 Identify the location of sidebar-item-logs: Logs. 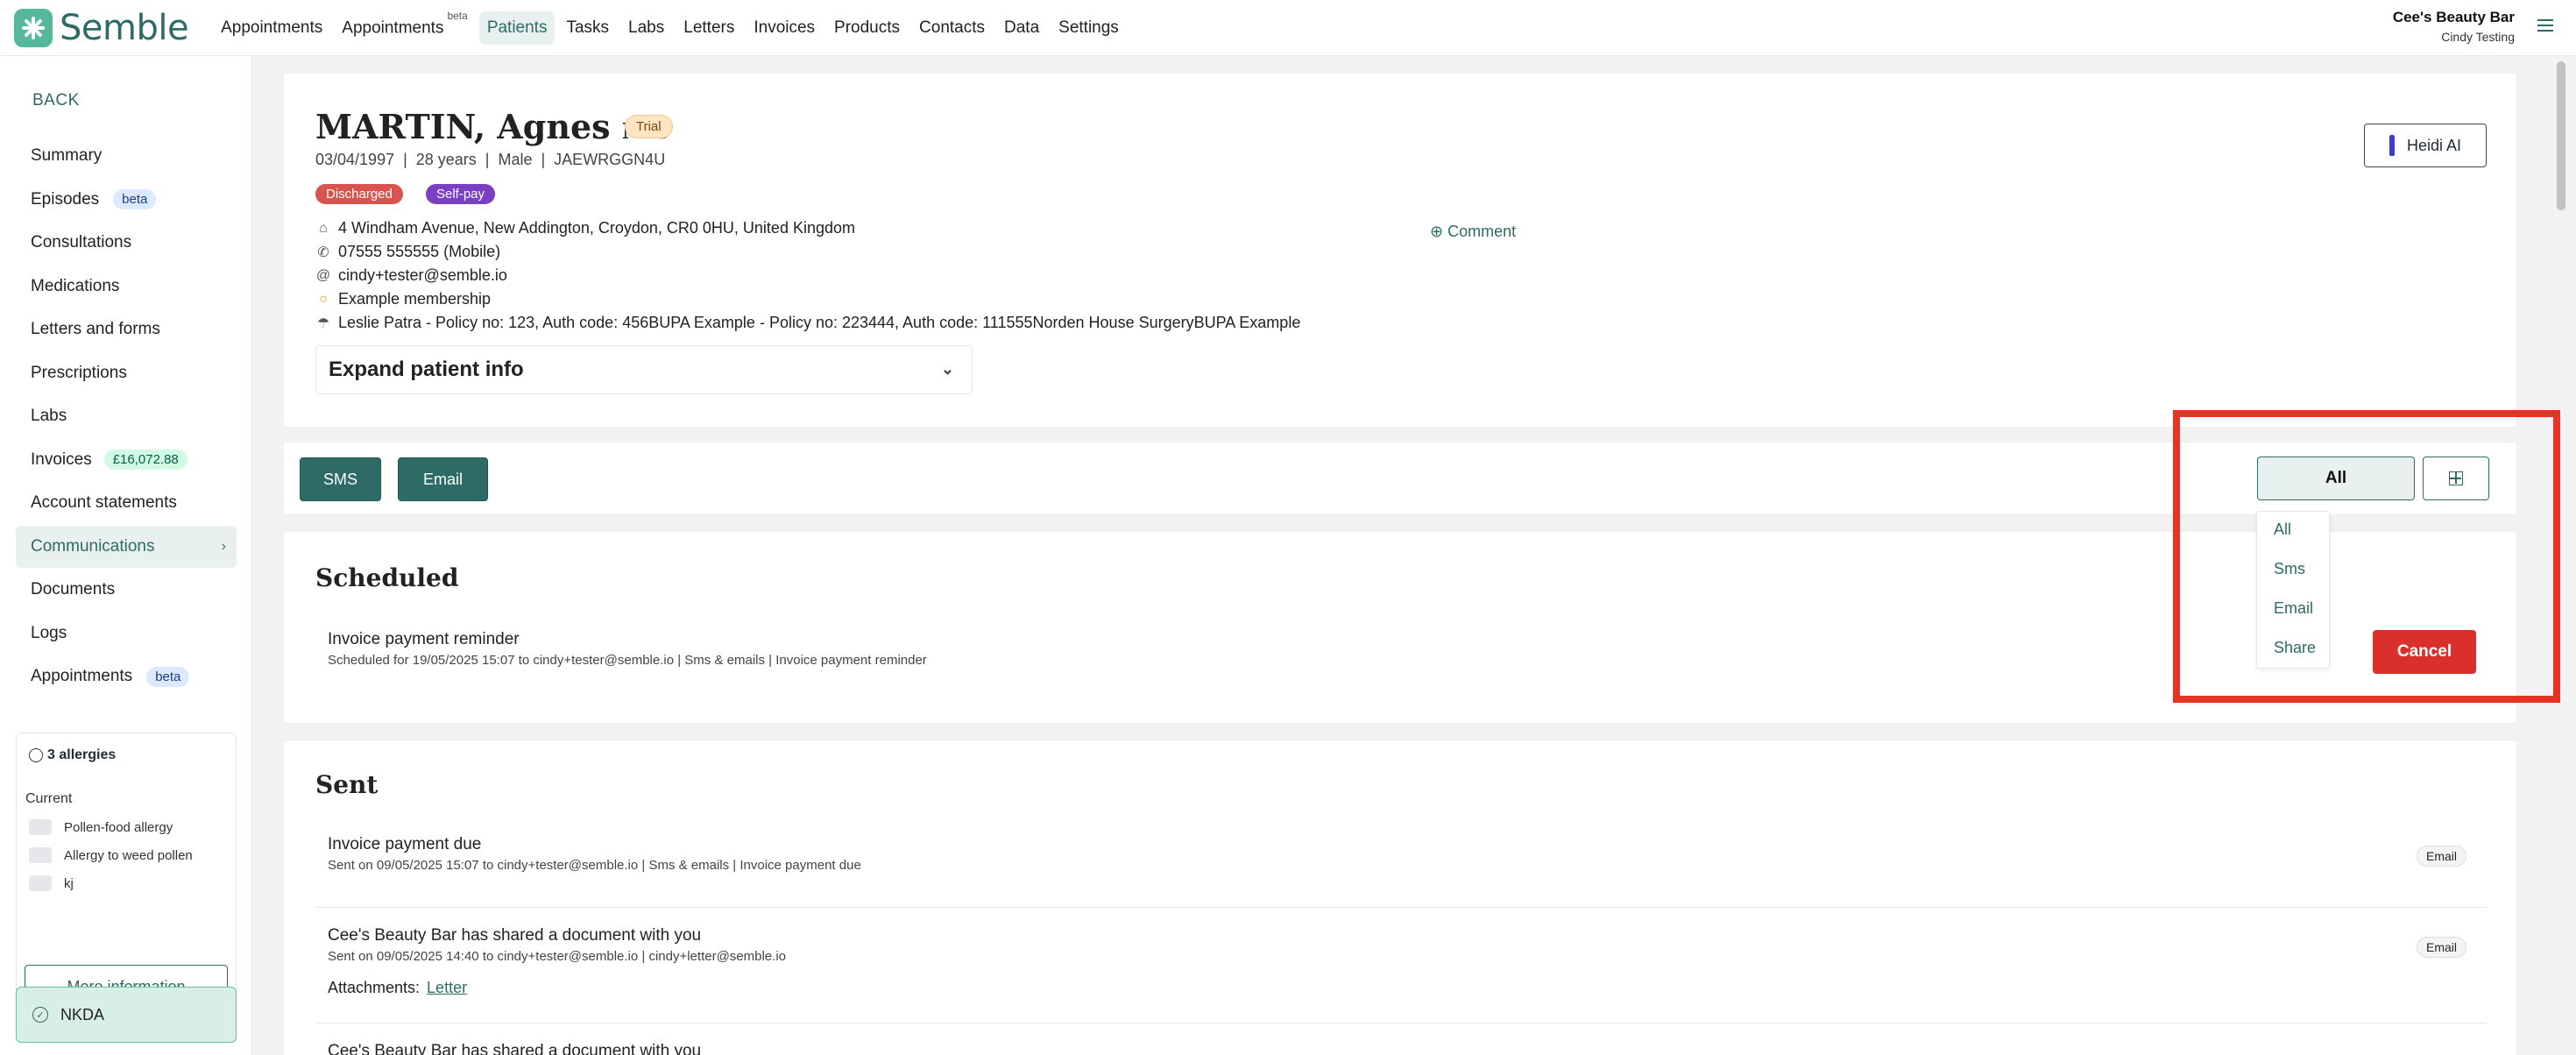
(126, 633).